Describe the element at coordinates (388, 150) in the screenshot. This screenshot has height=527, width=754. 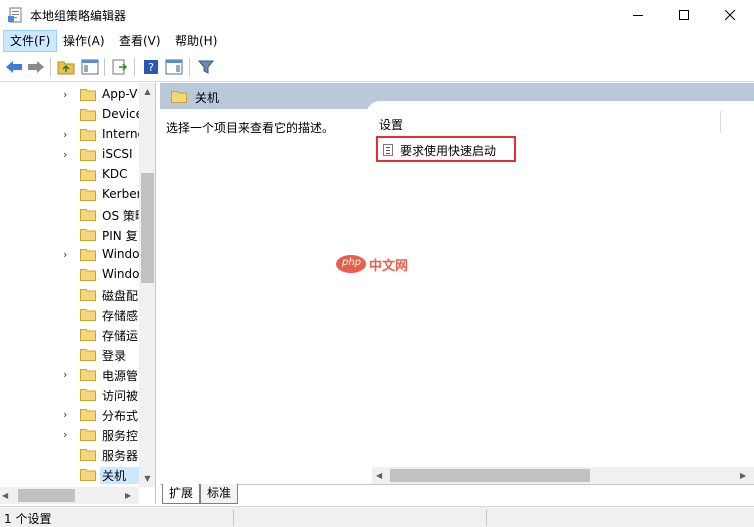
I see `policy-setting-icon` at that location.